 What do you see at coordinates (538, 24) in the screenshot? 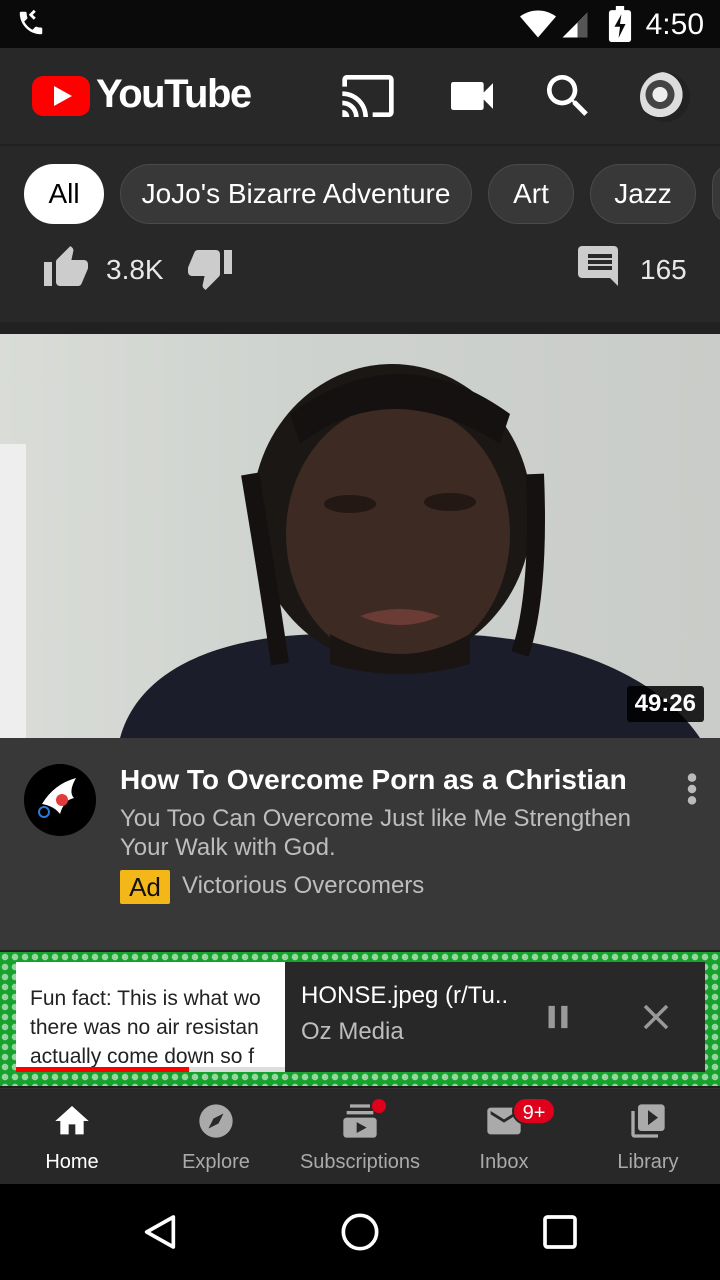
I see `wifi-icon` at bounding box center [538, 24].